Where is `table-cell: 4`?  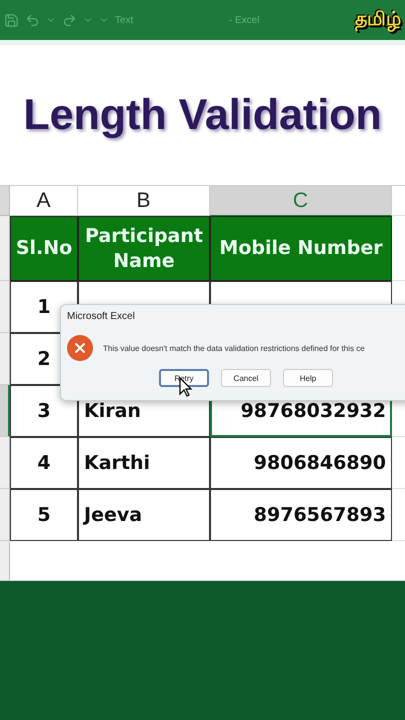 table-cell: 4 is located at coordinates (44, 463).